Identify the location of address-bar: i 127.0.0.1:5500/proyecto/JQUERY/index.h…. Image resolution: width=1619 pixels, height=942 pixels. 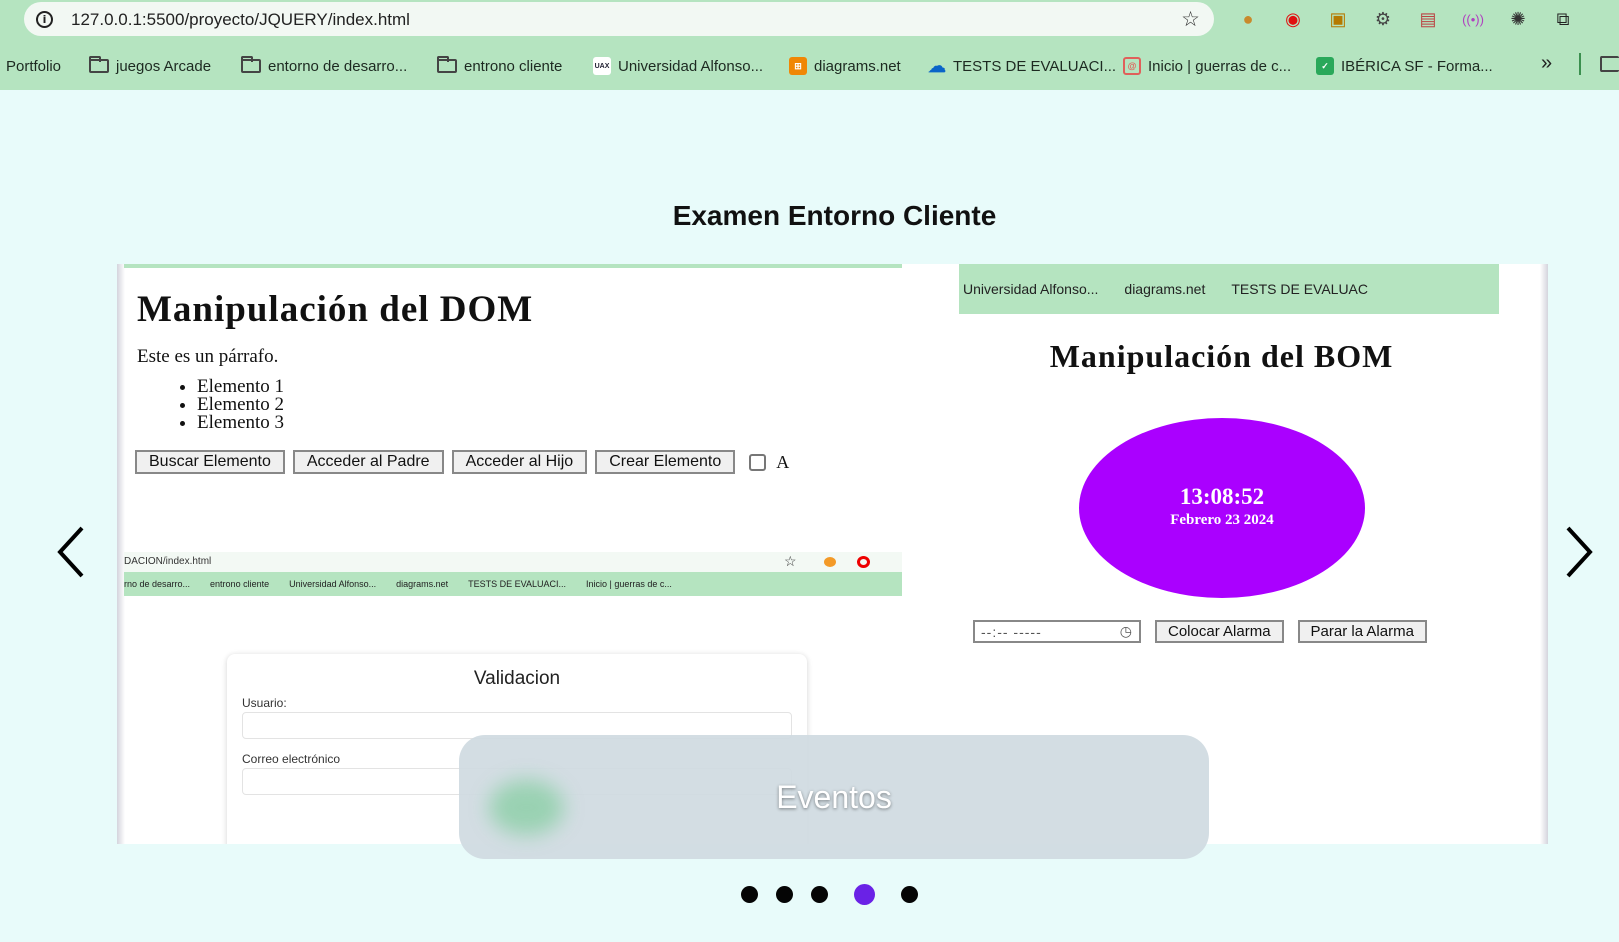
(619, 19).